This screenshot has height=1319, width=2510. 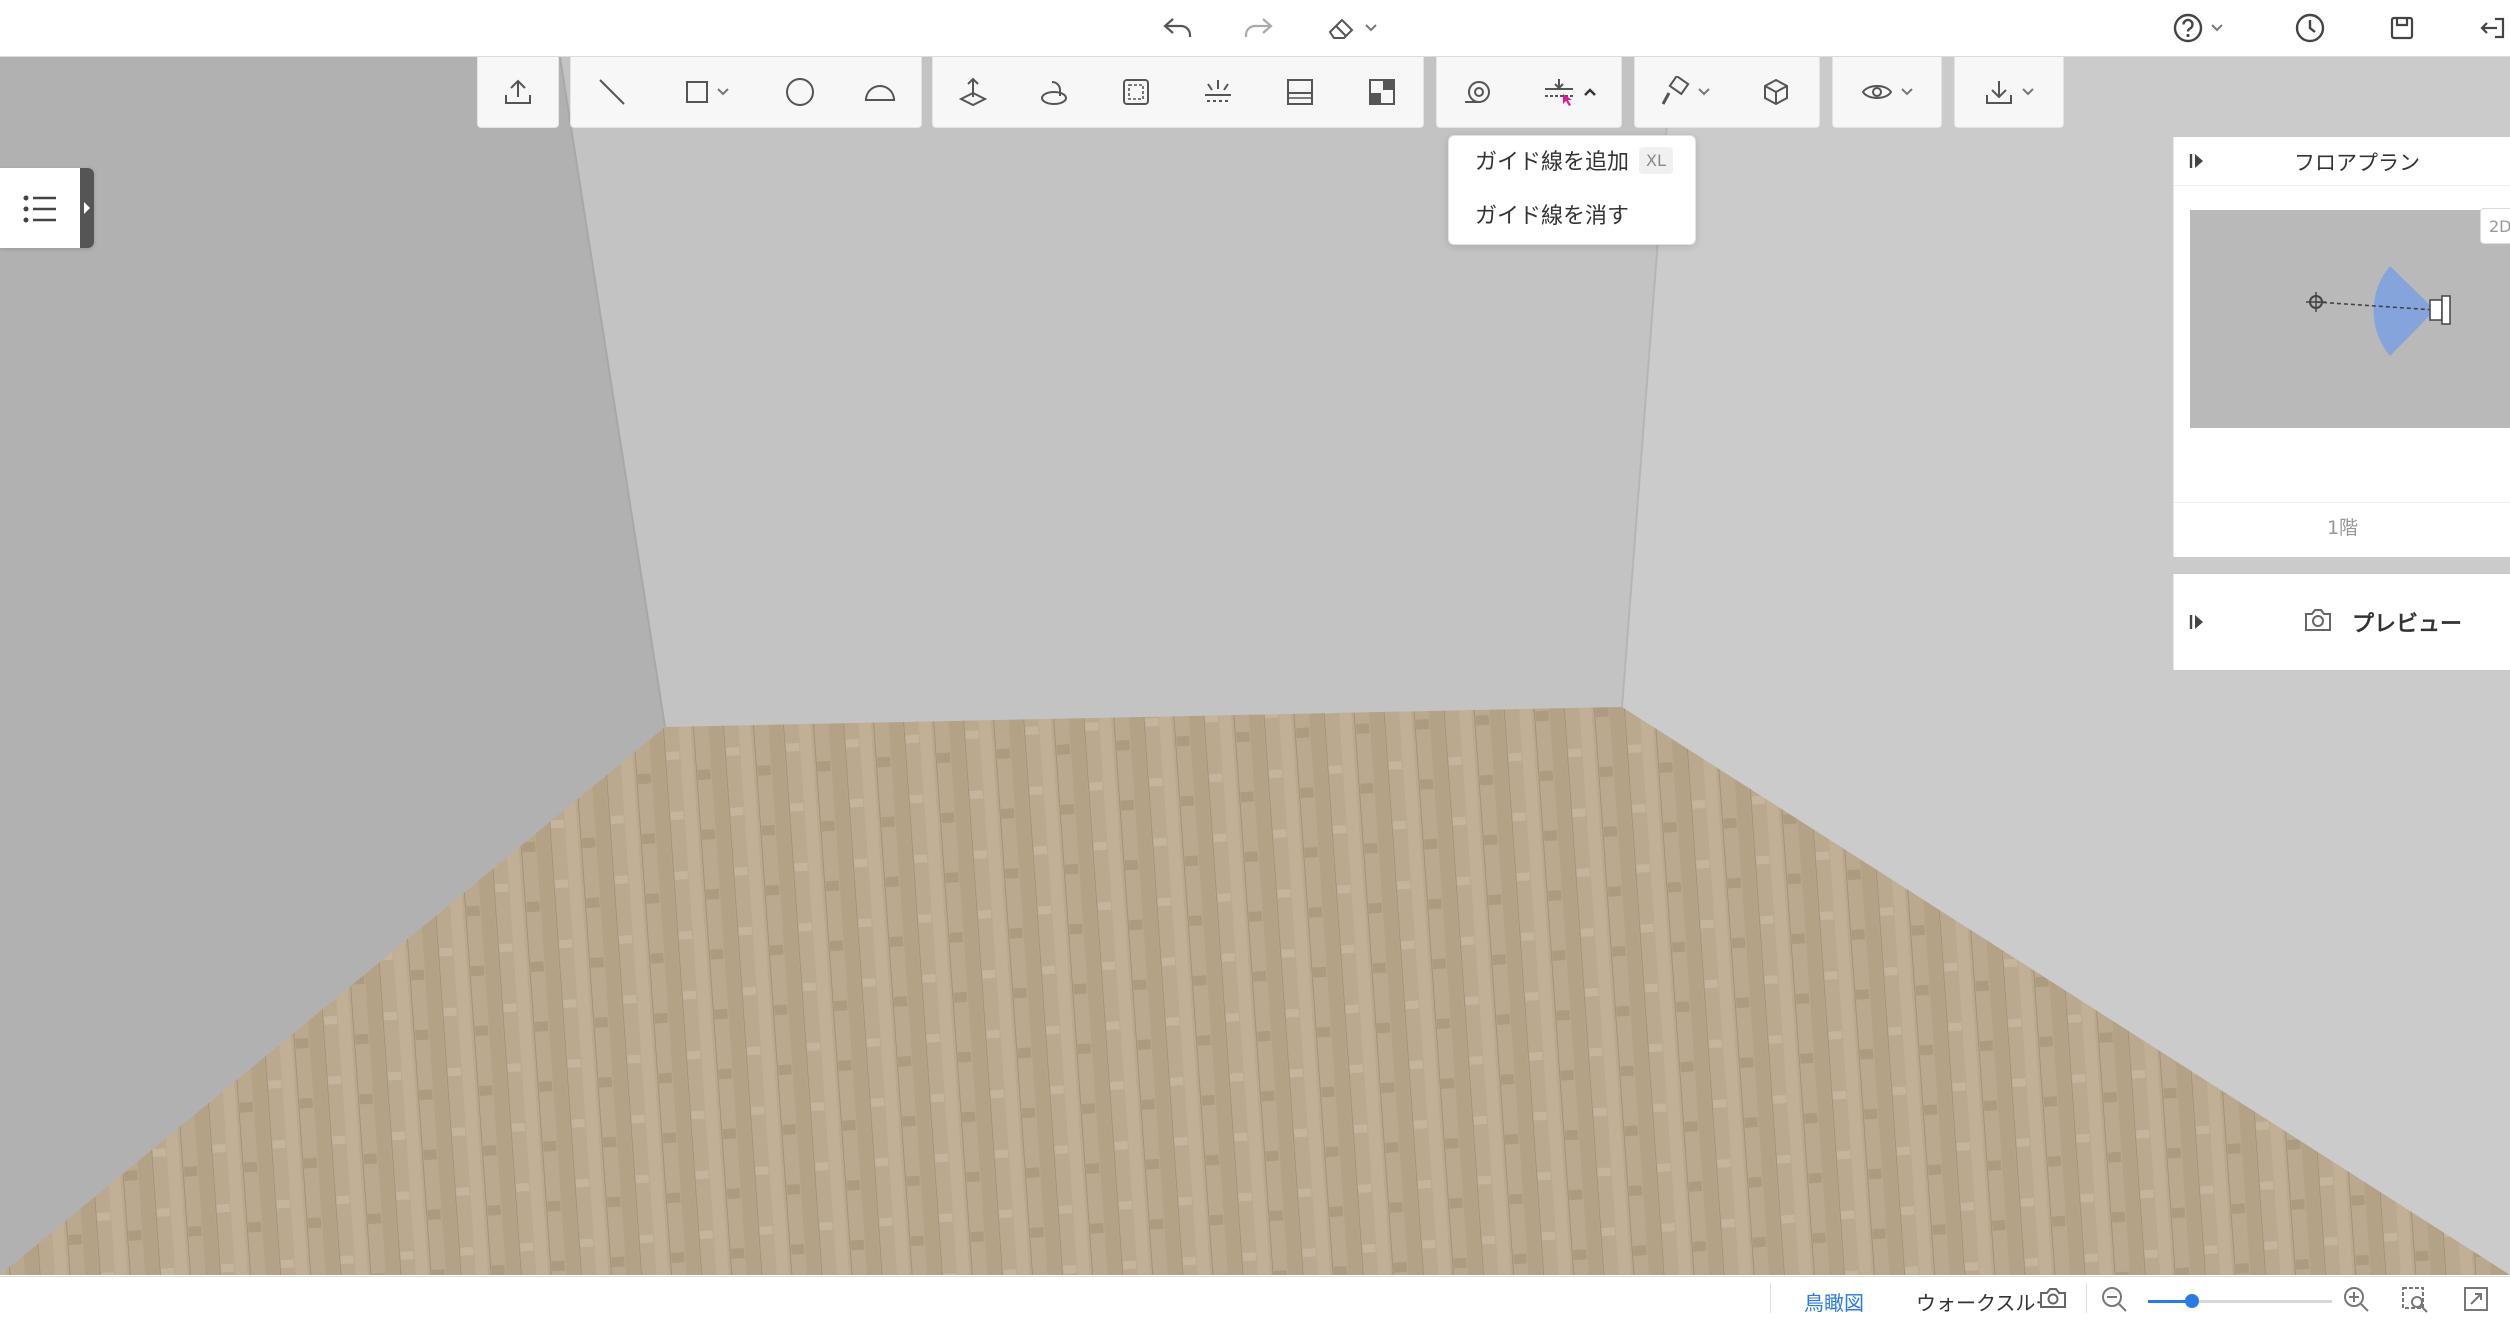 I want to click on extrude-icon, so click(x=973, y=92).